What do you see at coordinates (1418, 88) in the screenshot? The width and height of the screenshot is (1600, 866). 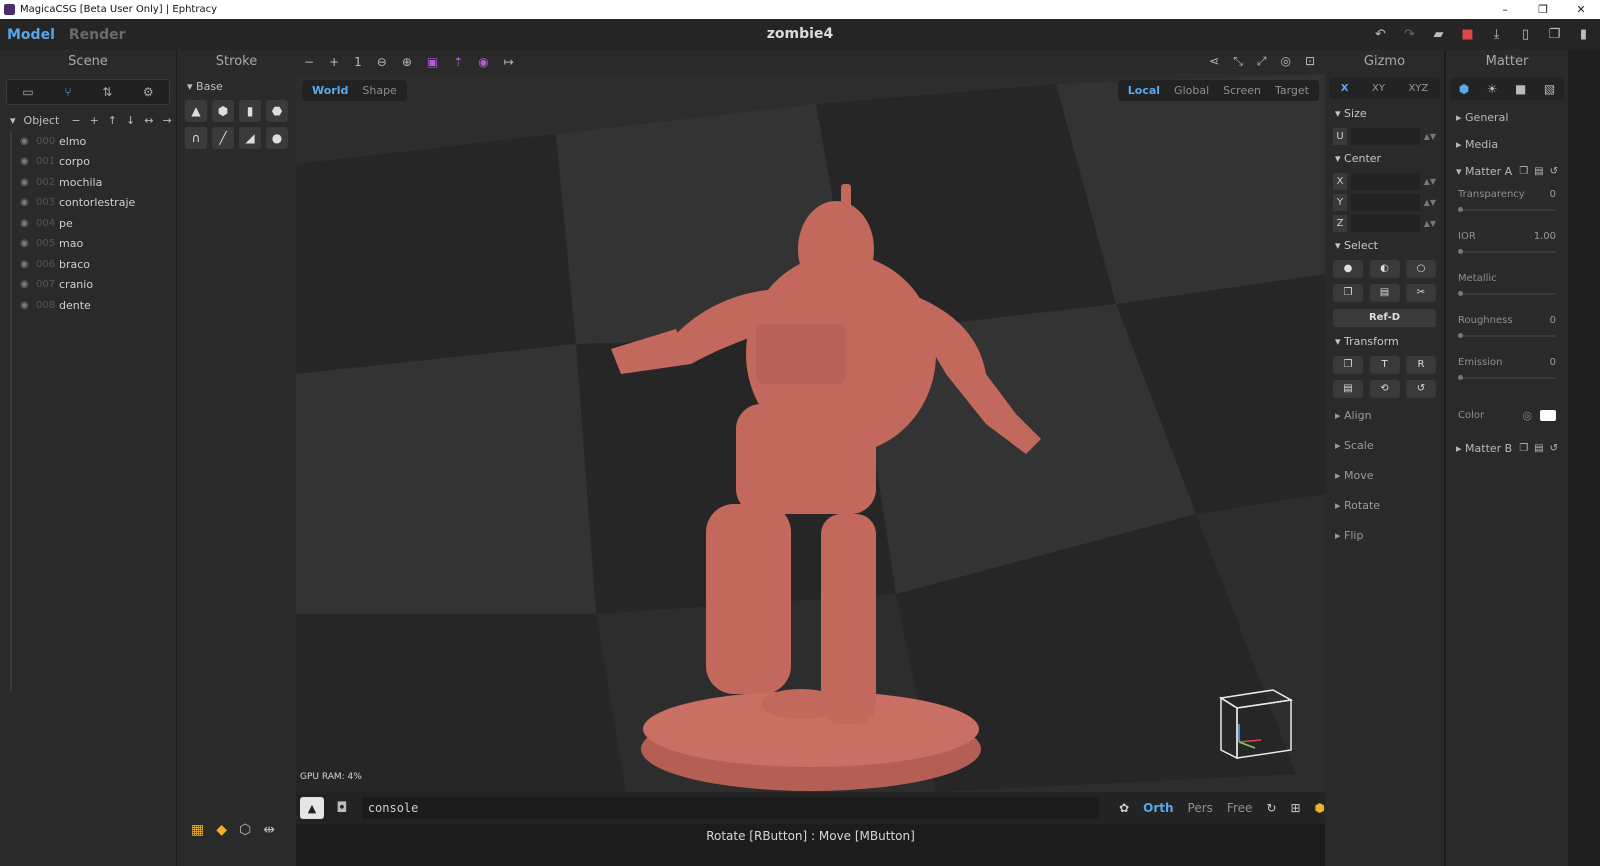 I see `axis-xyz-tab: XYZ` at bounding box center [1418, 88].